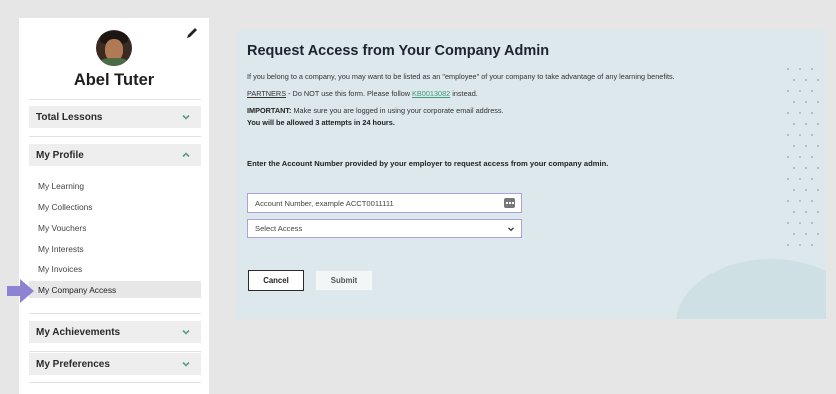 The image size is (836, 394). What do you see at coordinates (115, 117) in the screenshot?
I see `section-total-lessons: Total Lessons` at bounding box center [115, 117].